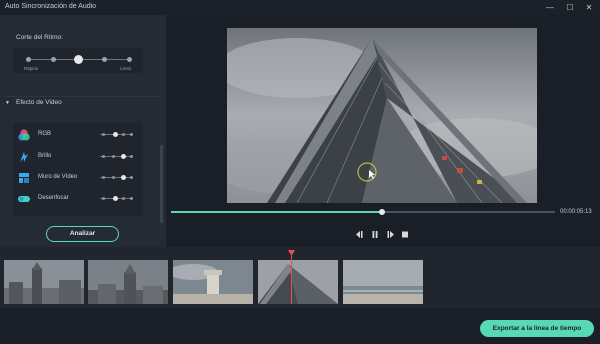 The width and height of the screenshot is (600, 344). Describe the element at coordinates (126, 68) in the screenshot. I see `beat-max-label: Lento` at that location.